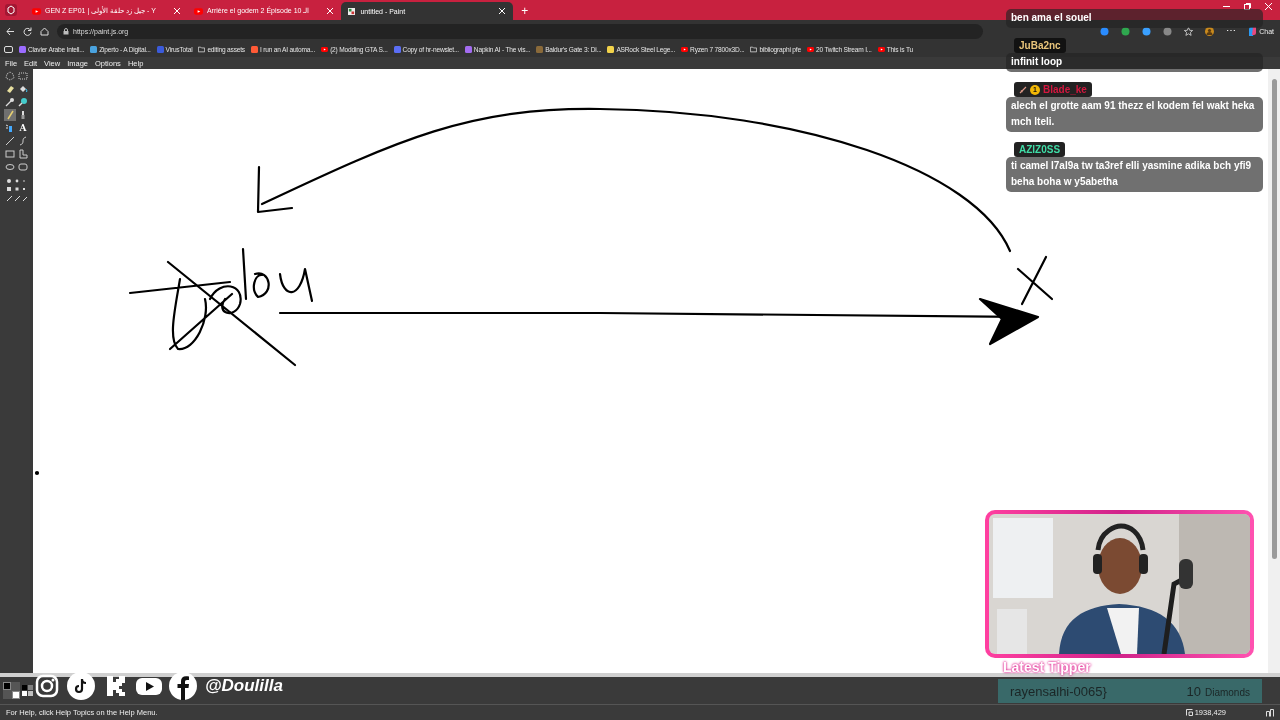 This screenshot has width=1280, height=720. I want to click on sword-icon, so click(1023, 89).